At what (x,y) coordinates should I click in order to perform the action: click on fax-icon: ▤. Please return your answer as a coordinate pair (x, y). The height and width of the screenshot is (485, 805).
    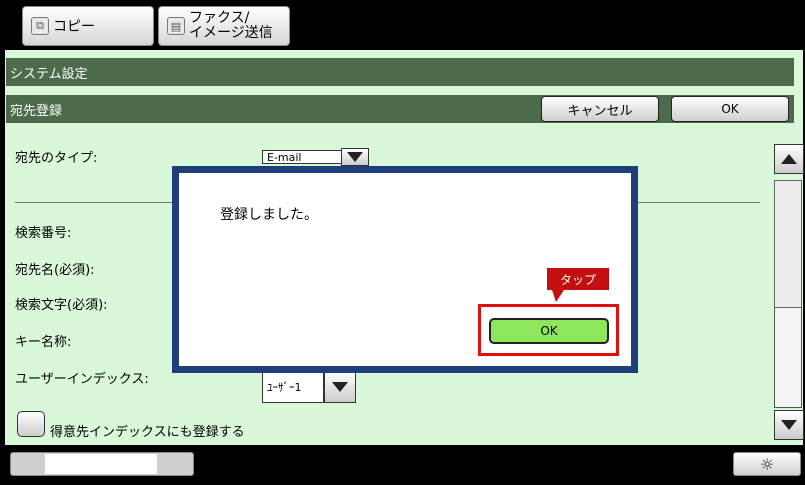
    Looking at the image, I should click on (176, 26).